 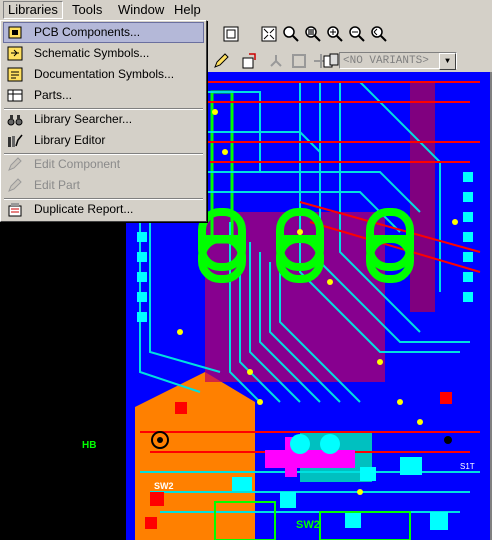 I want to click on zoom-area-icon, so click(x=291, y=34).